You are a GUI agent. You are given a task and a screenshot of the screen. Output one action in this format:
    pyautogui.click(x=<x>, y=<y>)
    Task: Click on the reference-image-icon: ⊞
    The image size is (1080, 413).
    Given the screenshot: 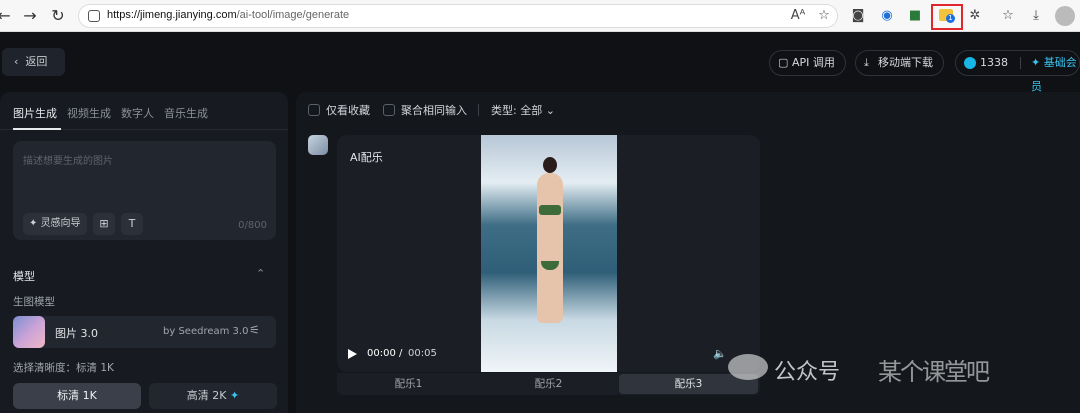 What is the action you would take?
    pyautogui.click(x=104, y=224)
    